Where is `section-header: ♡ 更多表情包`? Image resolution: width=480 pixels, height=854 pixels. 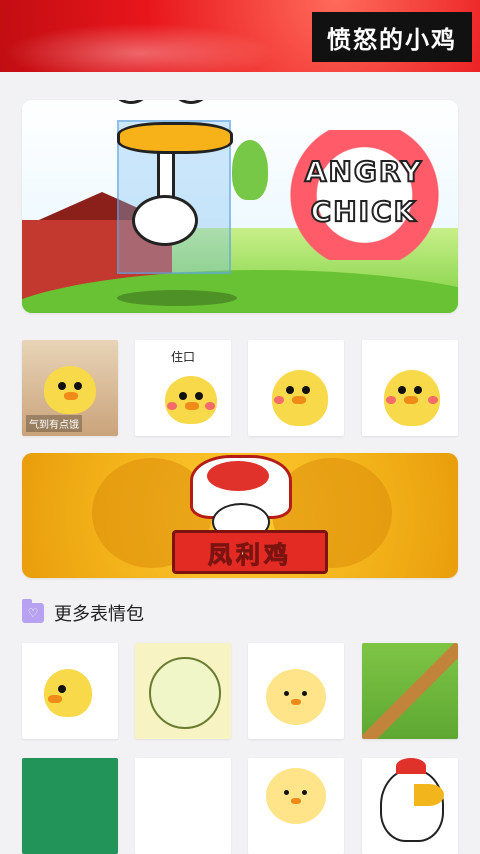 section-header: ♡ 更多表情包 is located at coordinates (83, 612).